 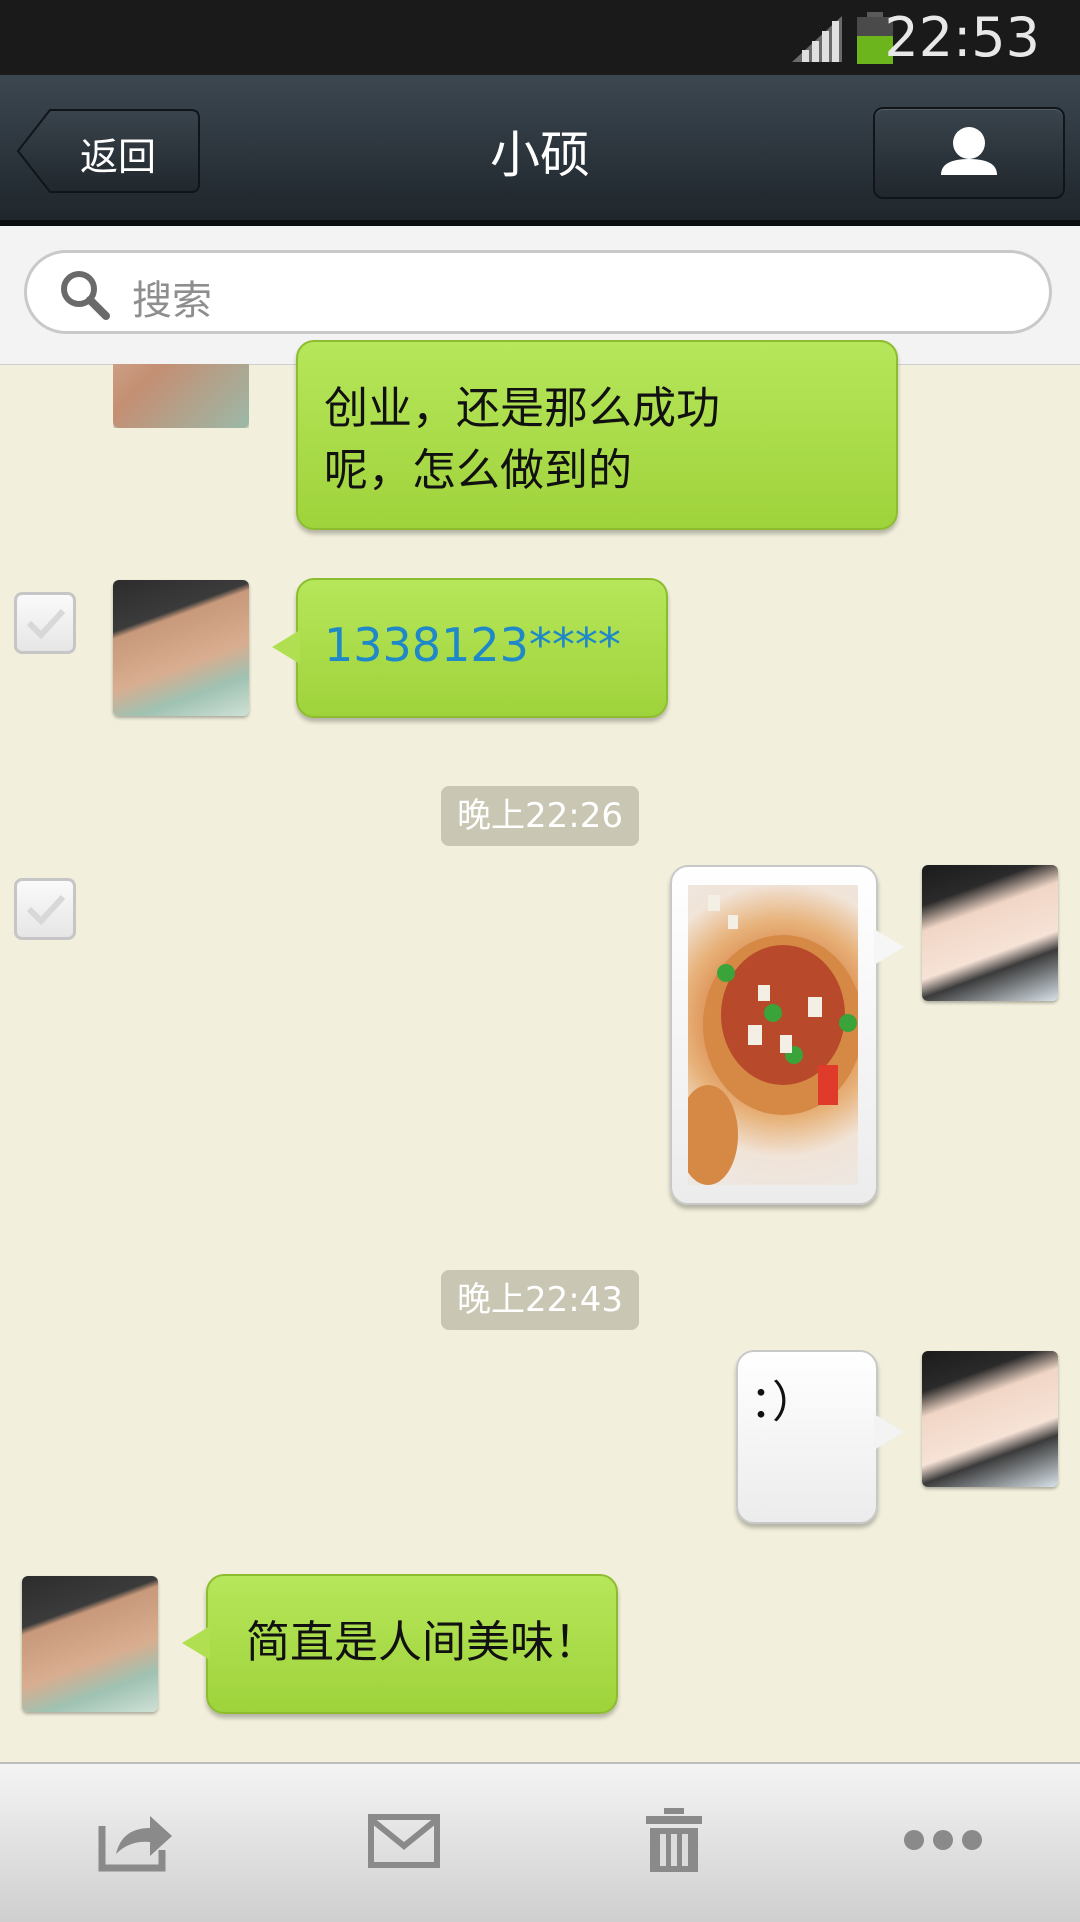 I want to click on search-icon, so click(x=85, y=295).